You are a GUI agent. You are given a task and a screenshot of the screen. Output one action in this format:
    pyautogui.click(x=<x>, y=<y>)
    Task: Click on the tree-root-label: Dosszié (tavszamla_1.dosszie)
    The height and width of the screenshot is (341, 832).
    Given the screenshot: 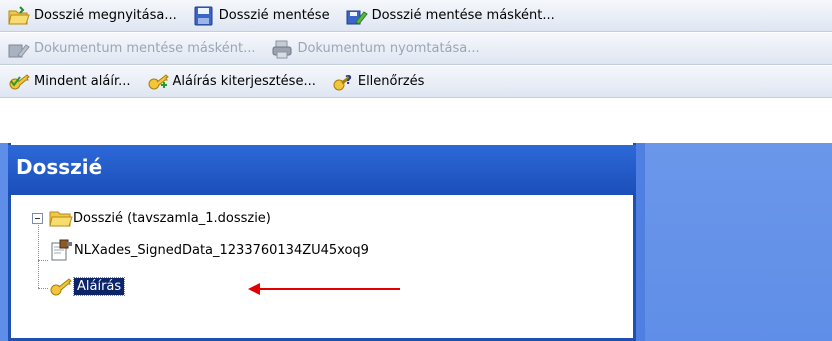 What is the action you would take?
    pyautogui.click(x=172, y=218)
    